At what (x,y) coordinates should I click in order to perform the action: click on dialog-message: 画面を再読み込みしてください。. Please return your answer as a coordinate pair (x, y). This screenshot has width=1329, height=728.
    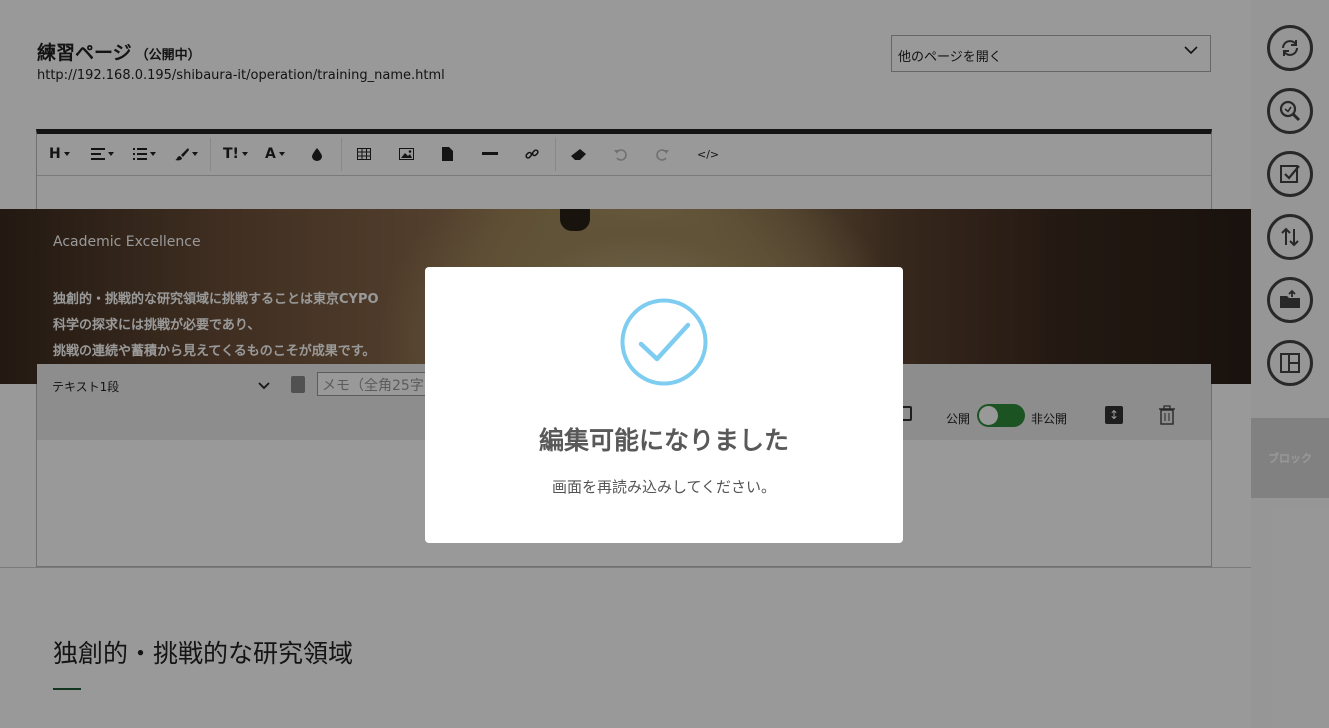
    Looking at the image, I should click on (664, 487).